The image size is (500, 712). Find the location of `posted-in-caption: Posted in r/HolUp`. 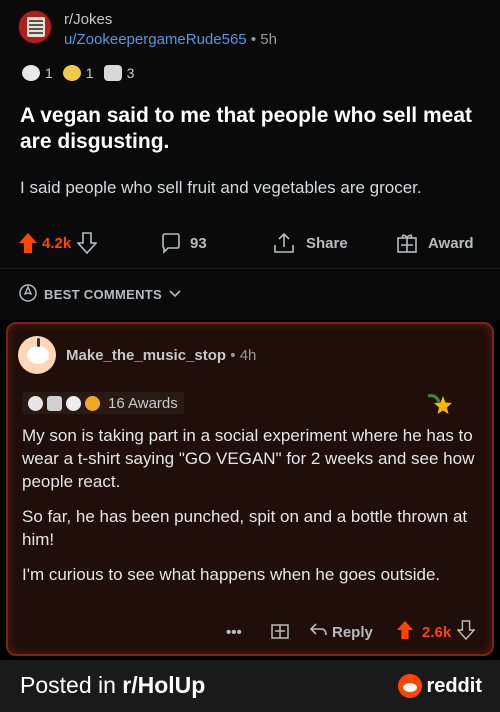

posted-in-caption: Posted in r/HolUp is located at coordinates (112, 685).